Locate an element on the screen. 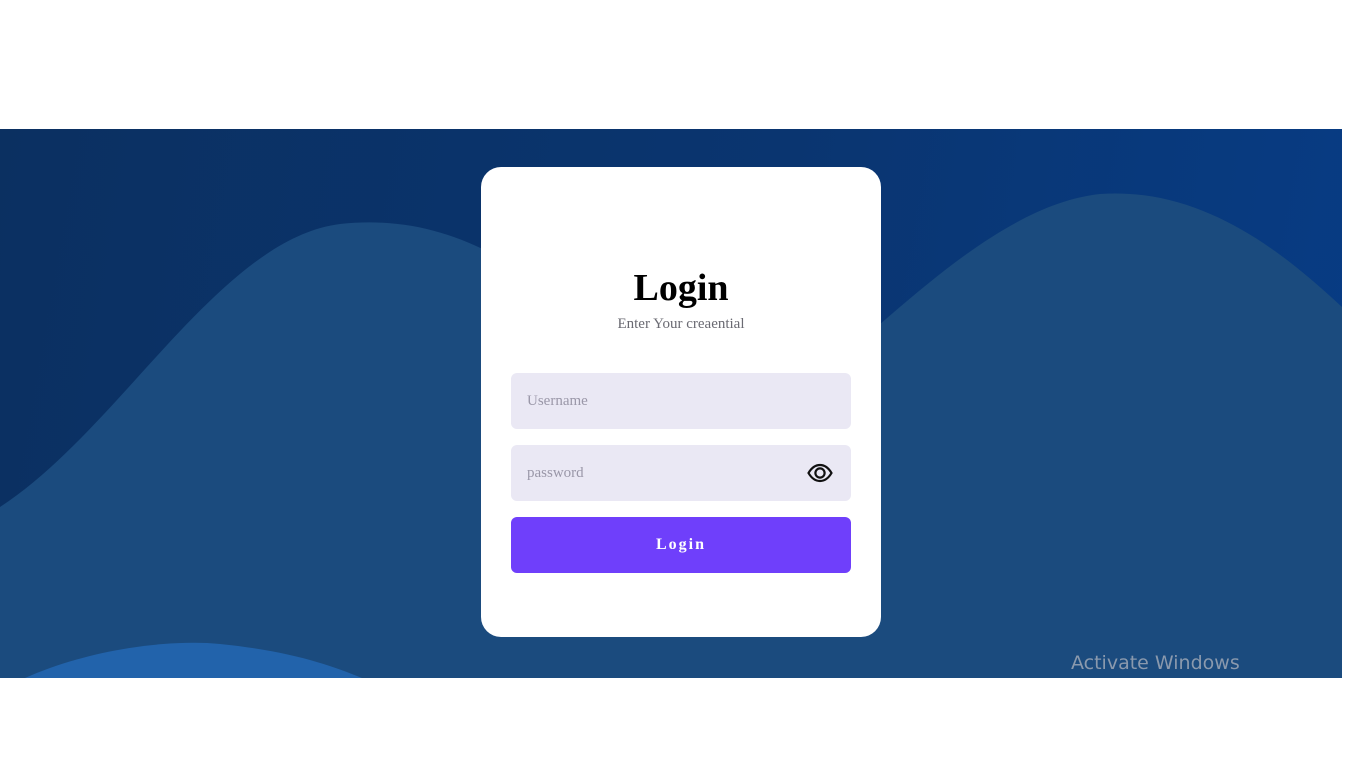 This screenshot has height=768, width=1366. password-field is located at coordinates (681, 473).